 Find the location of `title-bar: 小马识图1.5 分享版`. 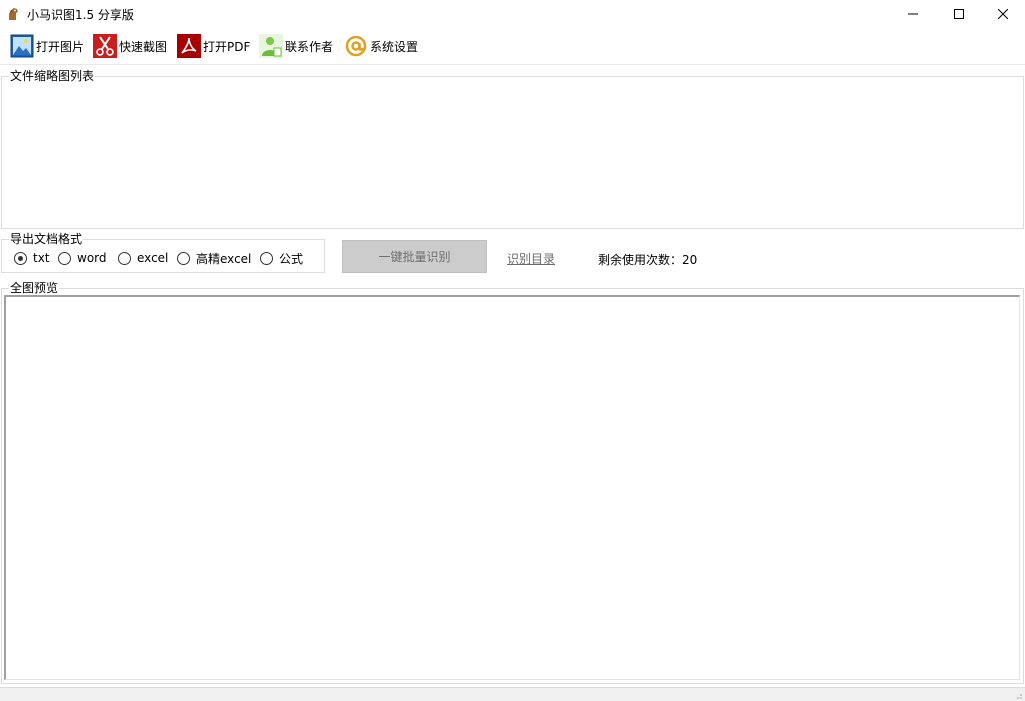

title-bar: 小马识图1.5 分享版 is located at coordinates (512, 14).